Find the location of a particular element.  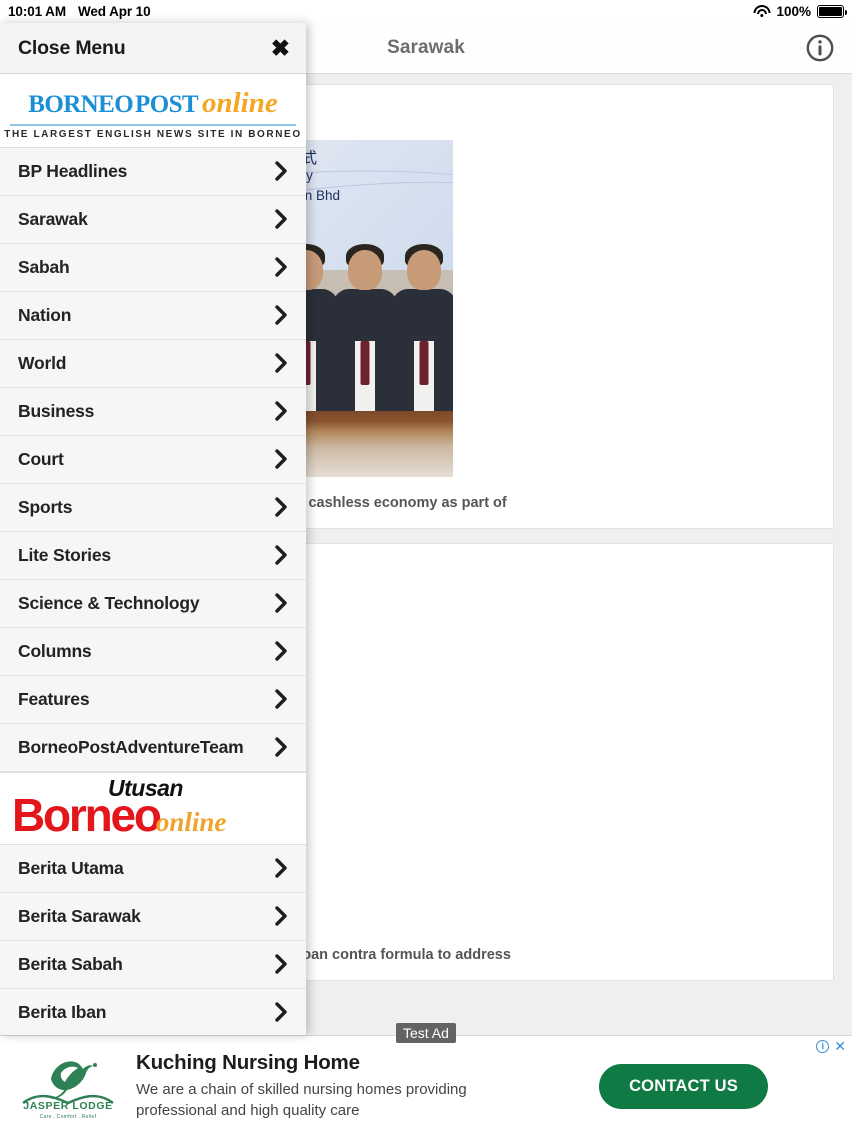

borneo-post-wordmark: BORNEO POST online is located at coordinates (153, 102).